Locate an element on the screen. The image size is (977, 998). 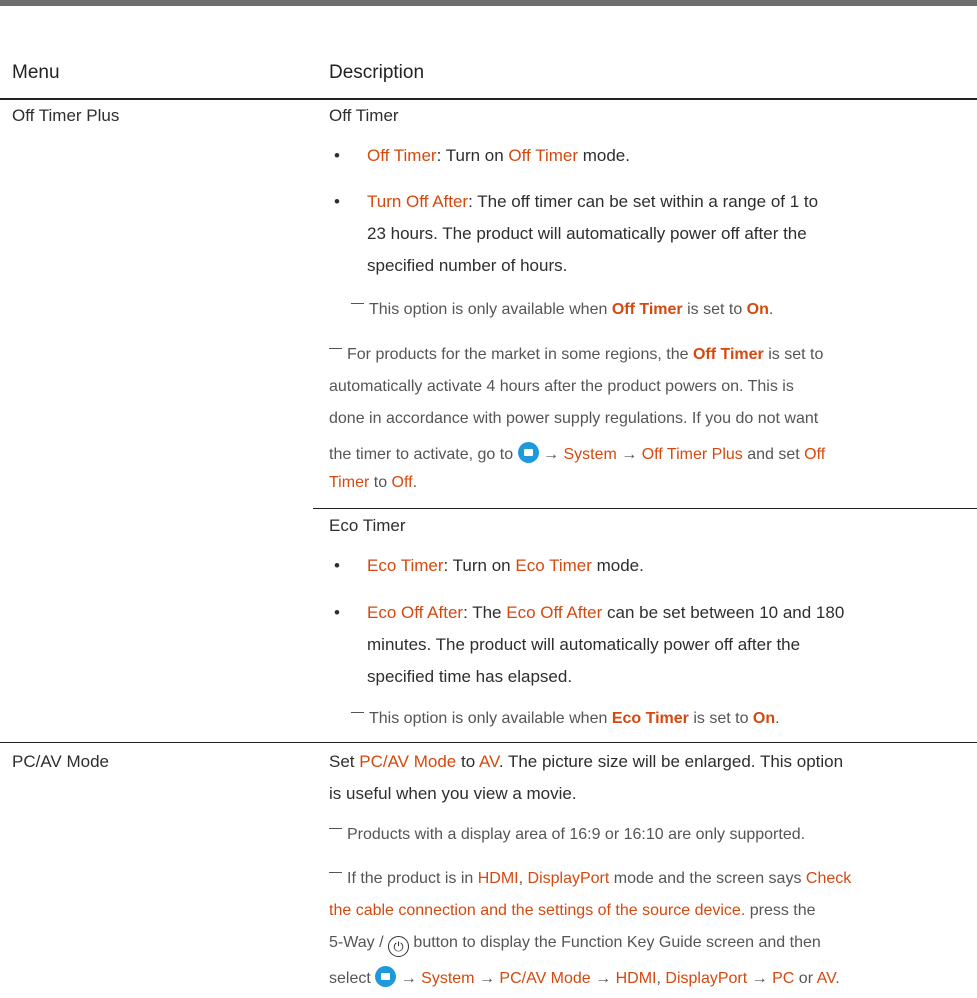
eco-off-after-line3: specified time has elapsed. is located at coordinates (470, 676).